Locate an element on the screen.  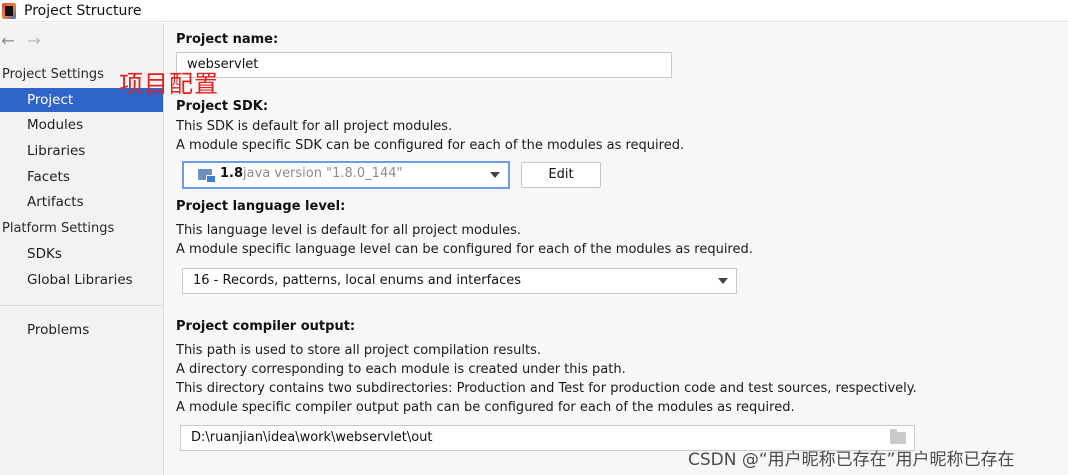
sdk-version: 1.8 is located at coordinates (232, 173).